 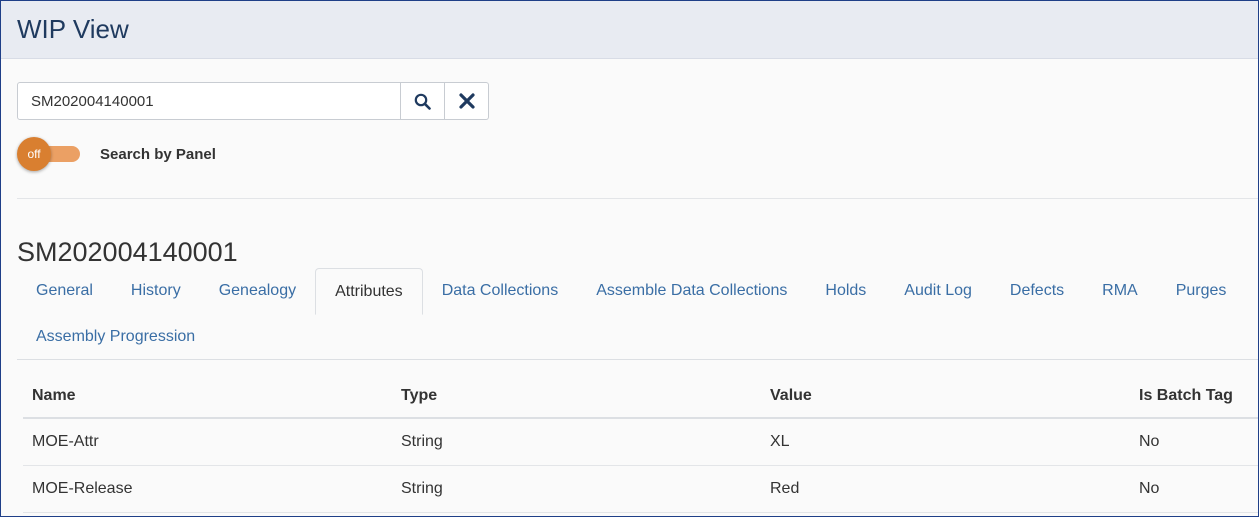 I want to click on search-icon, so click(x=422, y=101).